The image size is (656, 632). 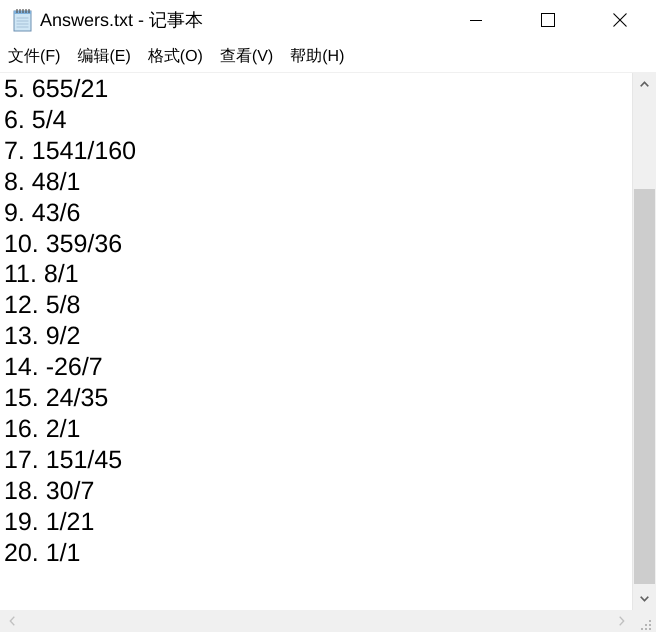 What do you see at coordinates (35, 56) in the screenshot?
I see `menu-item: 文件(F)` at bounding box center [35, 56].